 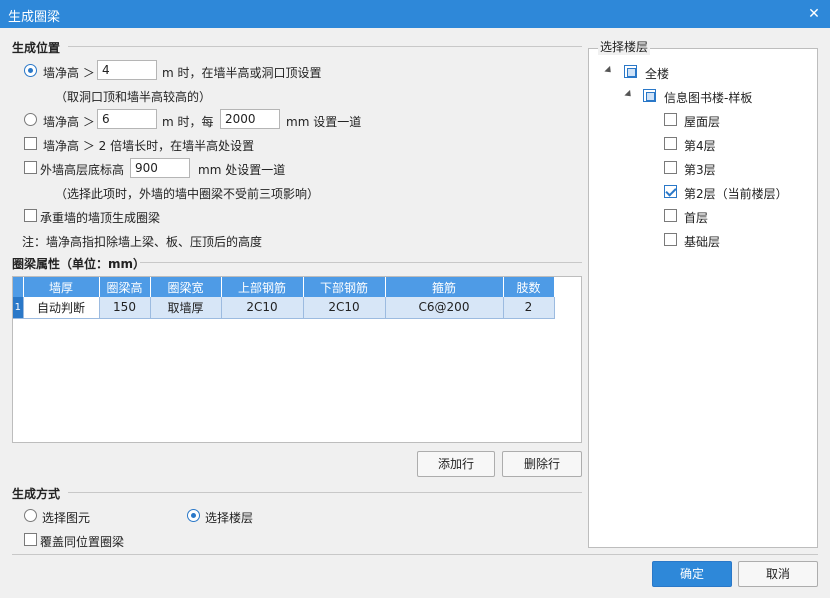 What do you see at coordinates (696, 218) in the screenshot?
I see `floor-label: 首层` at bounding box center [696, 218].